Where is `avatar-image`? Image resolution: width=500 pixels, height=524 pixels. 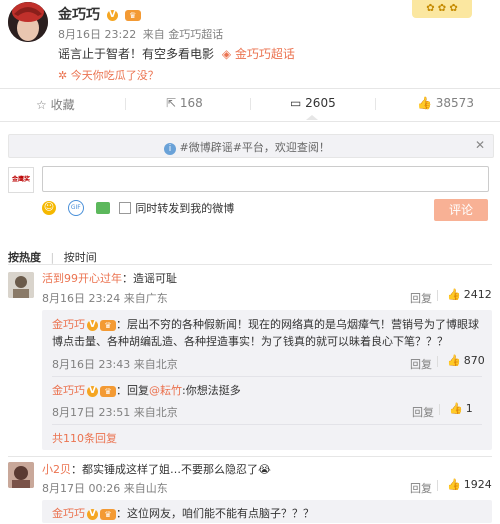 avatar-image is located at coordinates (28, 22).